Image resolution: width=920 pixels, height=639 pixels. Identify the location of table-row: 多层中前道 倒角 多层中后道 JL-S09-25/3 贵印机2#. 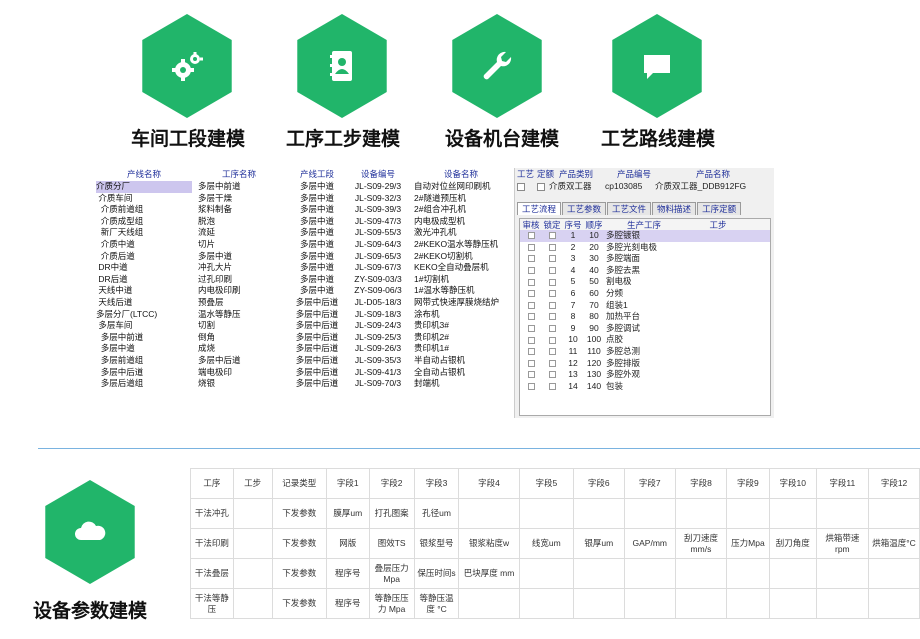
(305, 338).